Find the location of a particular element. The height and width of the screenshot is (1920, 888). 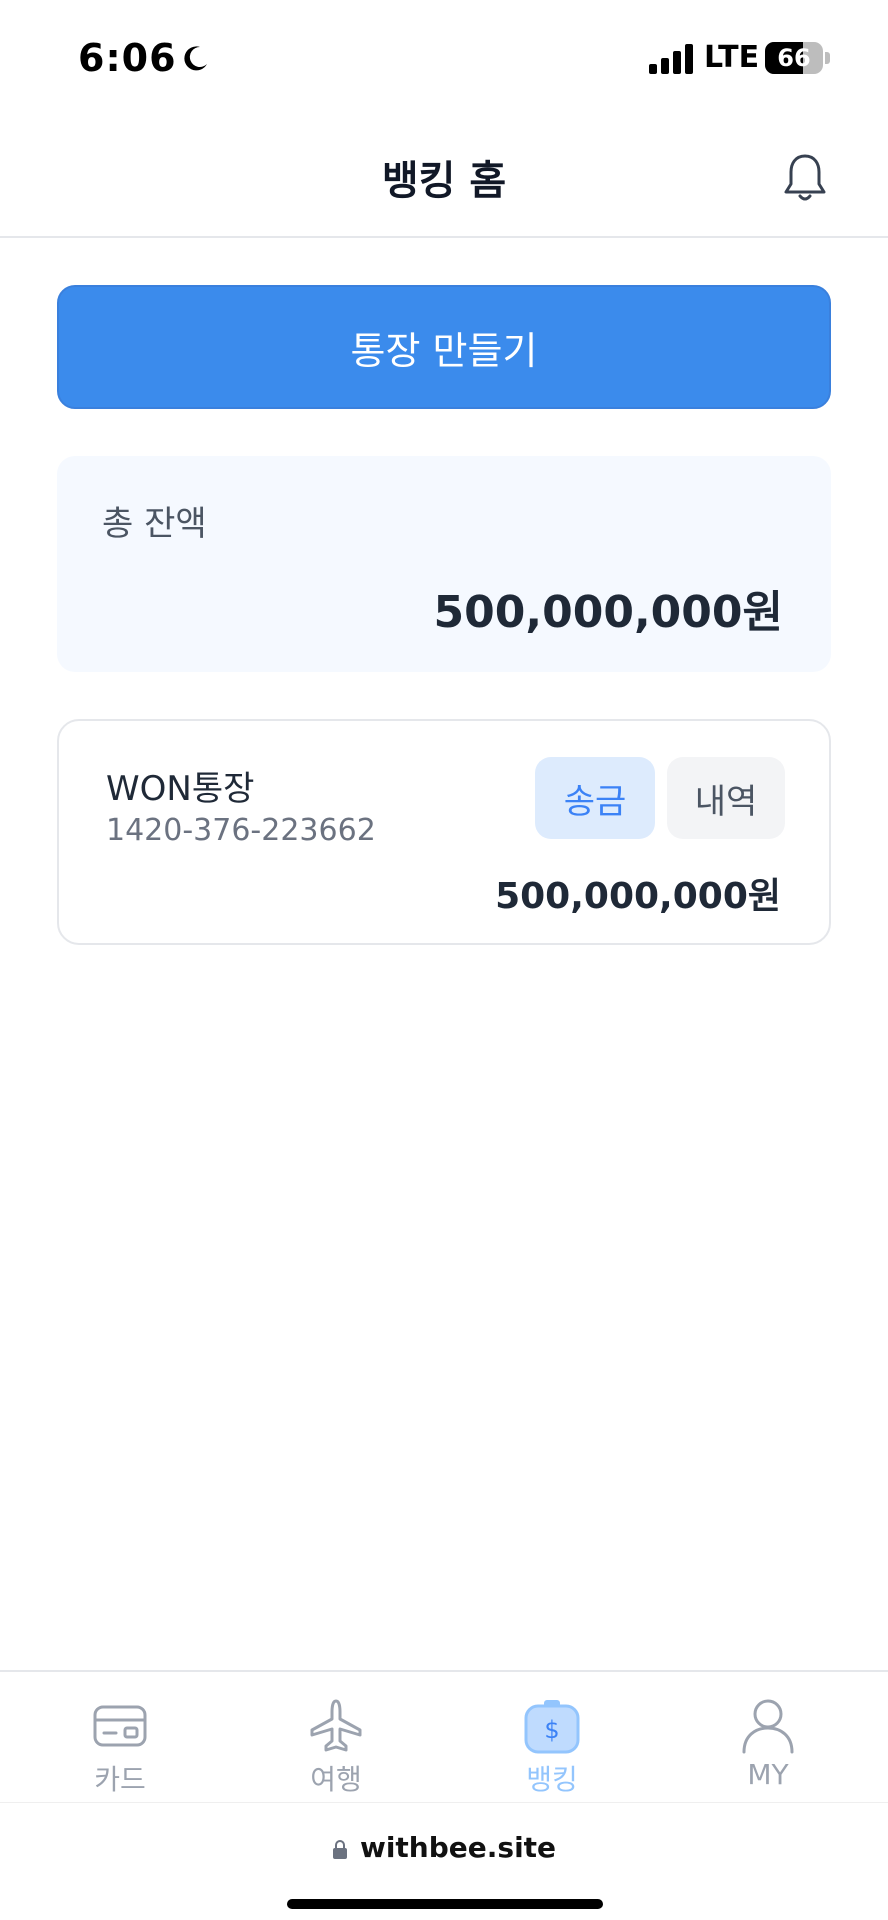

nav-item-my: MY is located at coordinates (768, 1737).